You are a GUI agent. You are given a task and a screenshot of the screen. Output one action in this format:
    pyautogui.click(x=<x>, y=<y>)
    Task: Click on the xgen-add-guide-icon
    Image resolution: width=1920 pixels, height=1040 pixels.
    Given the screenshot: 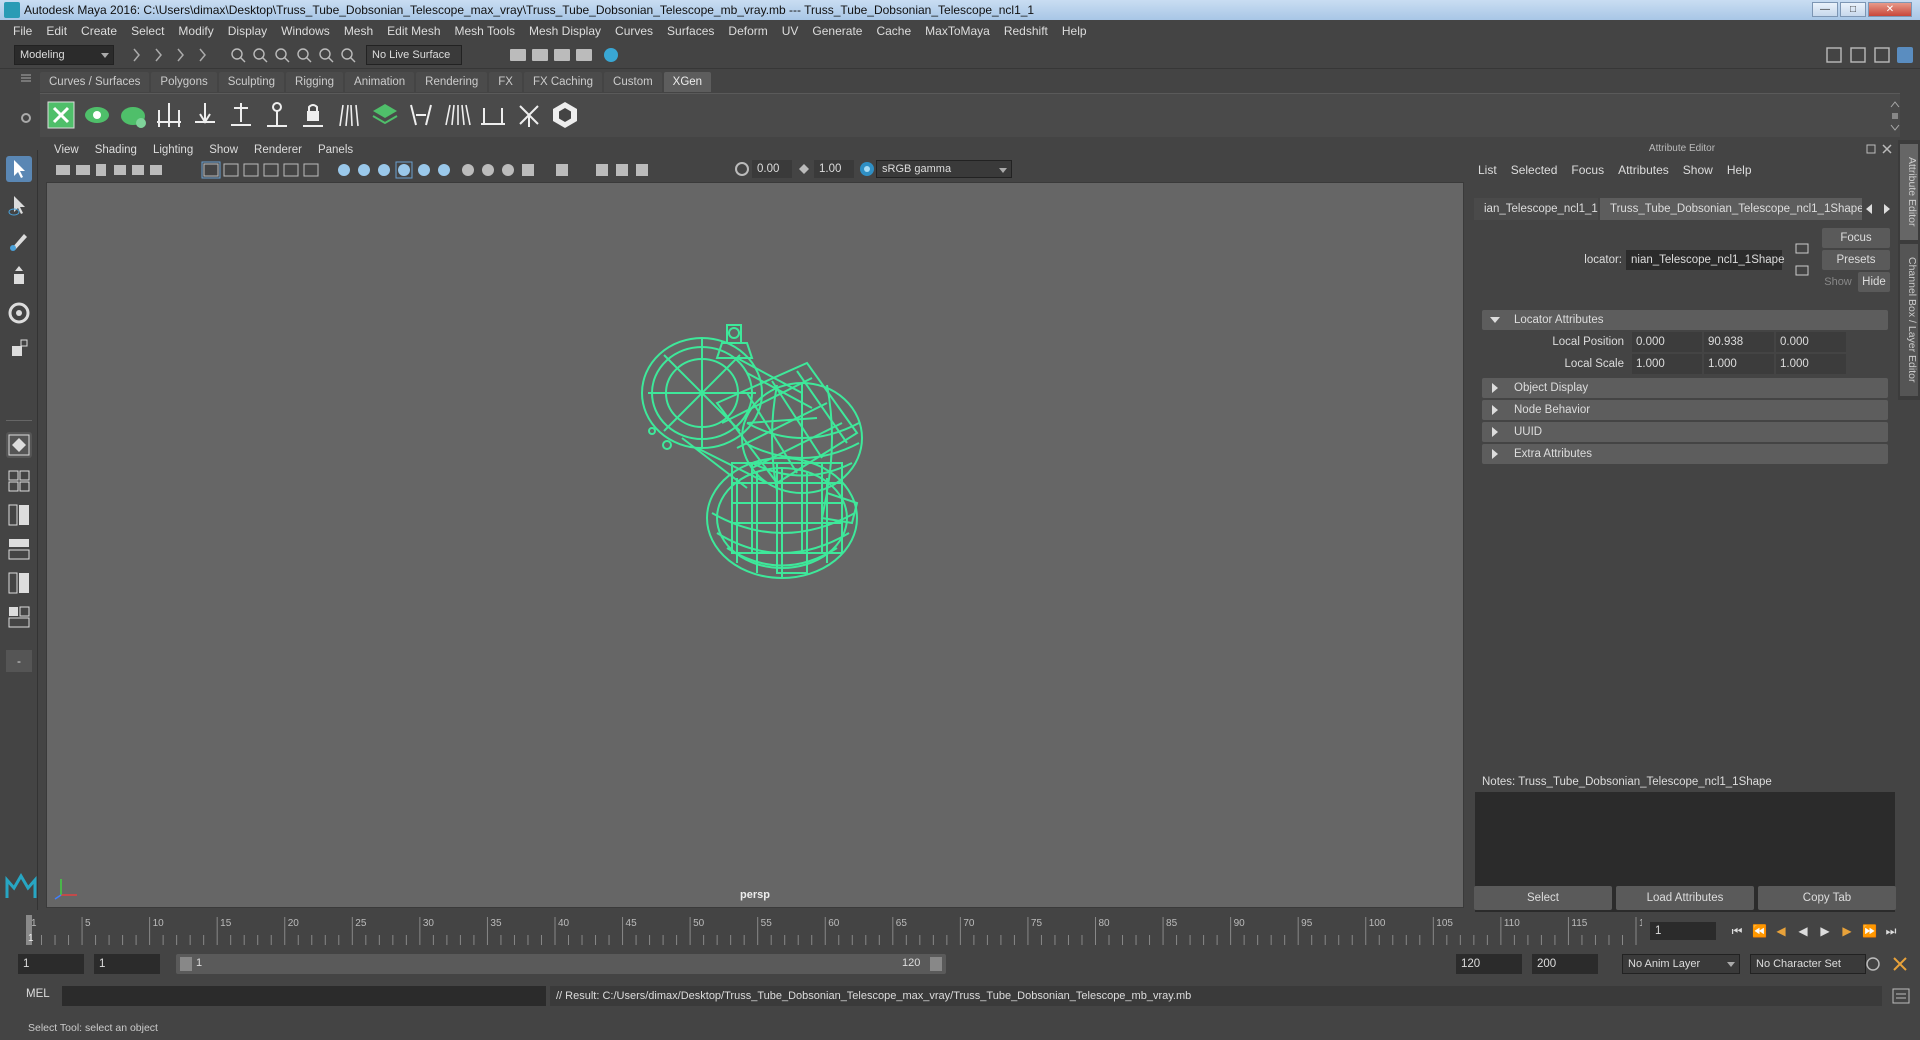 What is the action you would take?
    pyautogui.click(x=205, y=115)
    